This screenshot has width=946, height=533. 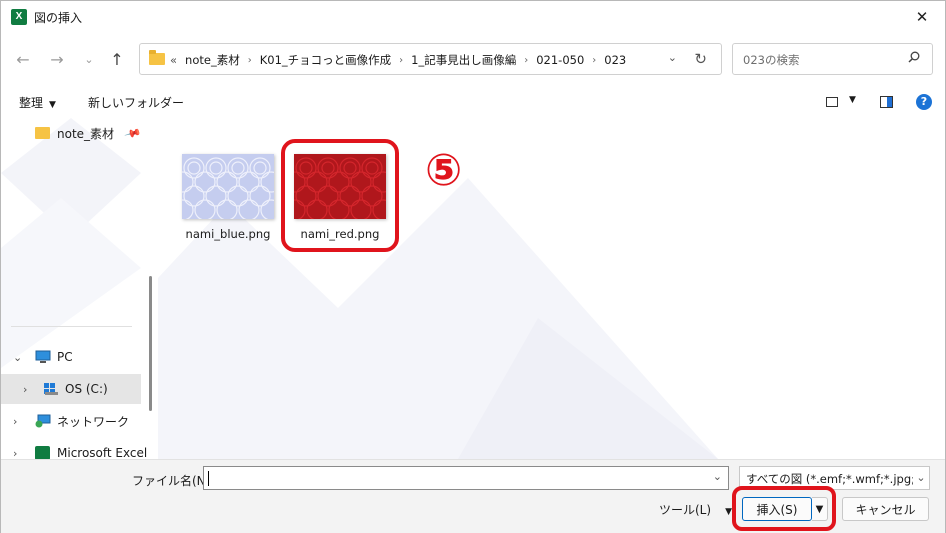 I want to click on breadcrumb-item: 023, so click(x=615, y=60).